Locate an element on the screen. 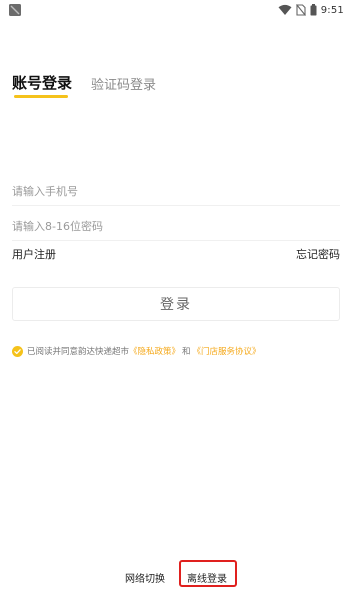 The height and width of the screenshot is (600, 352). tab-code-login: 验证码登录 is located at coordinates (123, 83).